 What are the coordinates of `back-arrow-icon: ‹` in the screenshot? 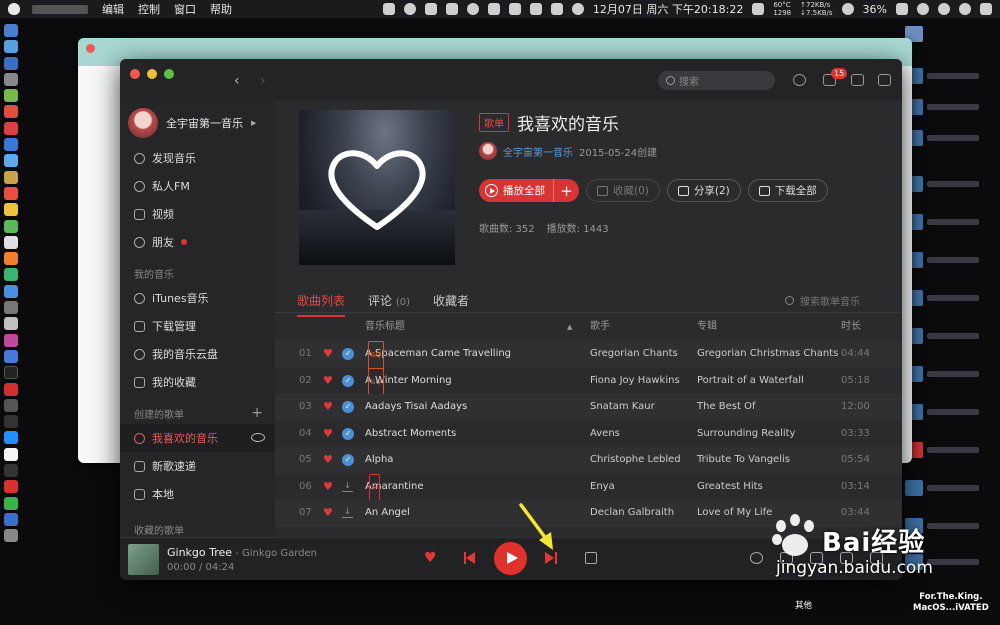 It's located at (237, 81).